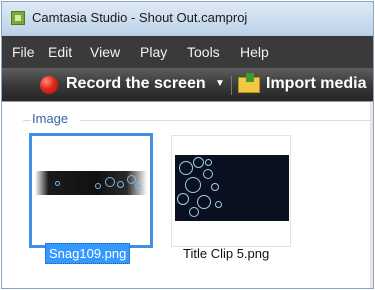  What do you see at coordinates (52, 118) in the screenshot?
I see `group-label-image: Image` at bounding box center [52, 118].